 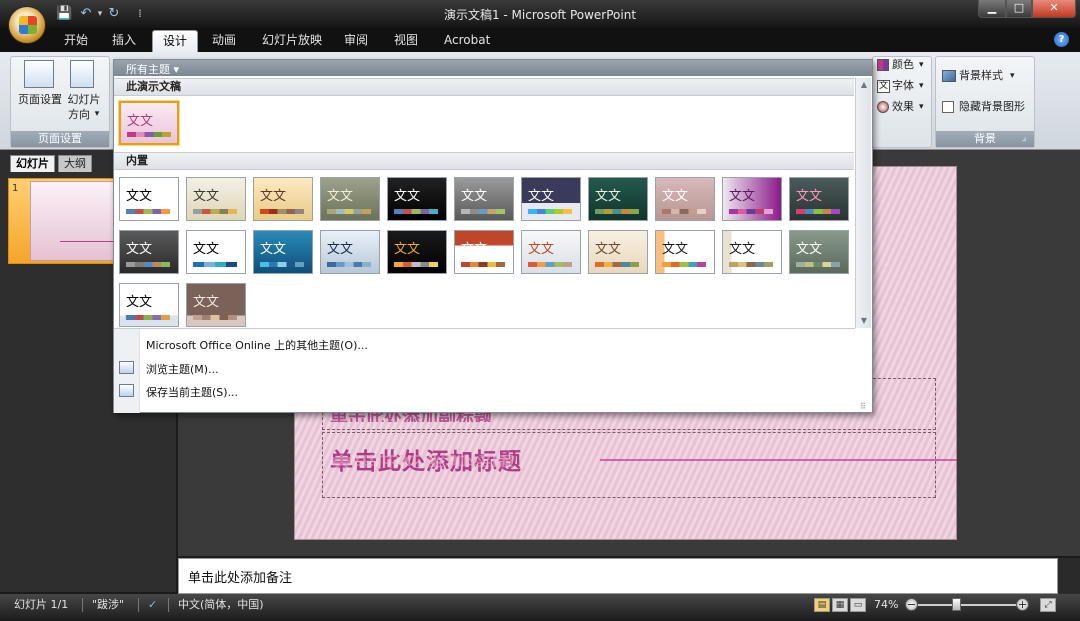 What do you see at coordinates (618, 576) in the screenshot?
I see `notes-pane` at bounding box center [618, 576].